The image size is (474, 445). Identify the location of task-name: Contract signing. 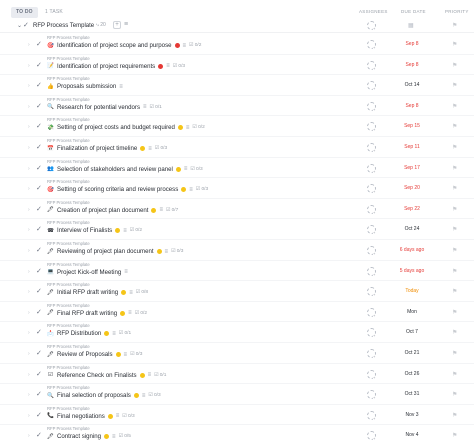
(79, 436).